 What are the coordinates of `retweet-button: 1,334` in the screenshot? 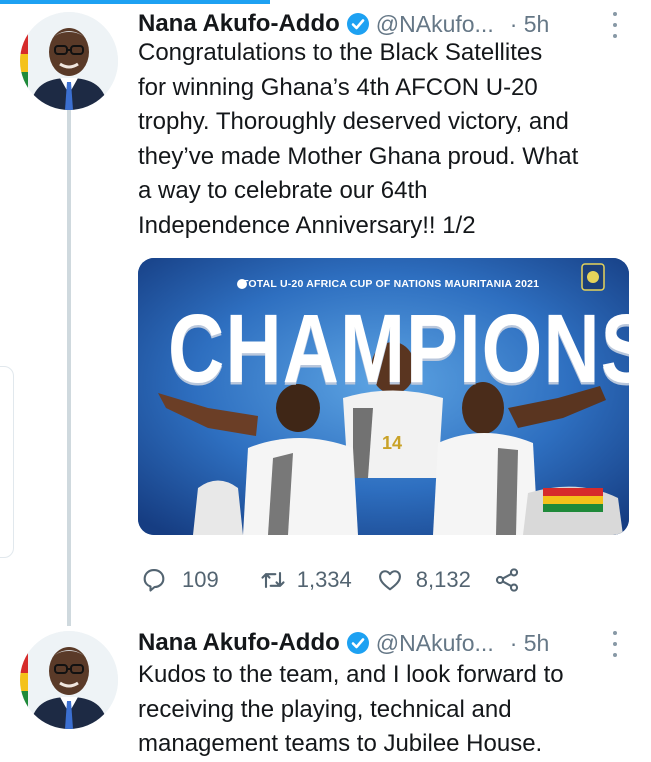 It's located at (305, 580).